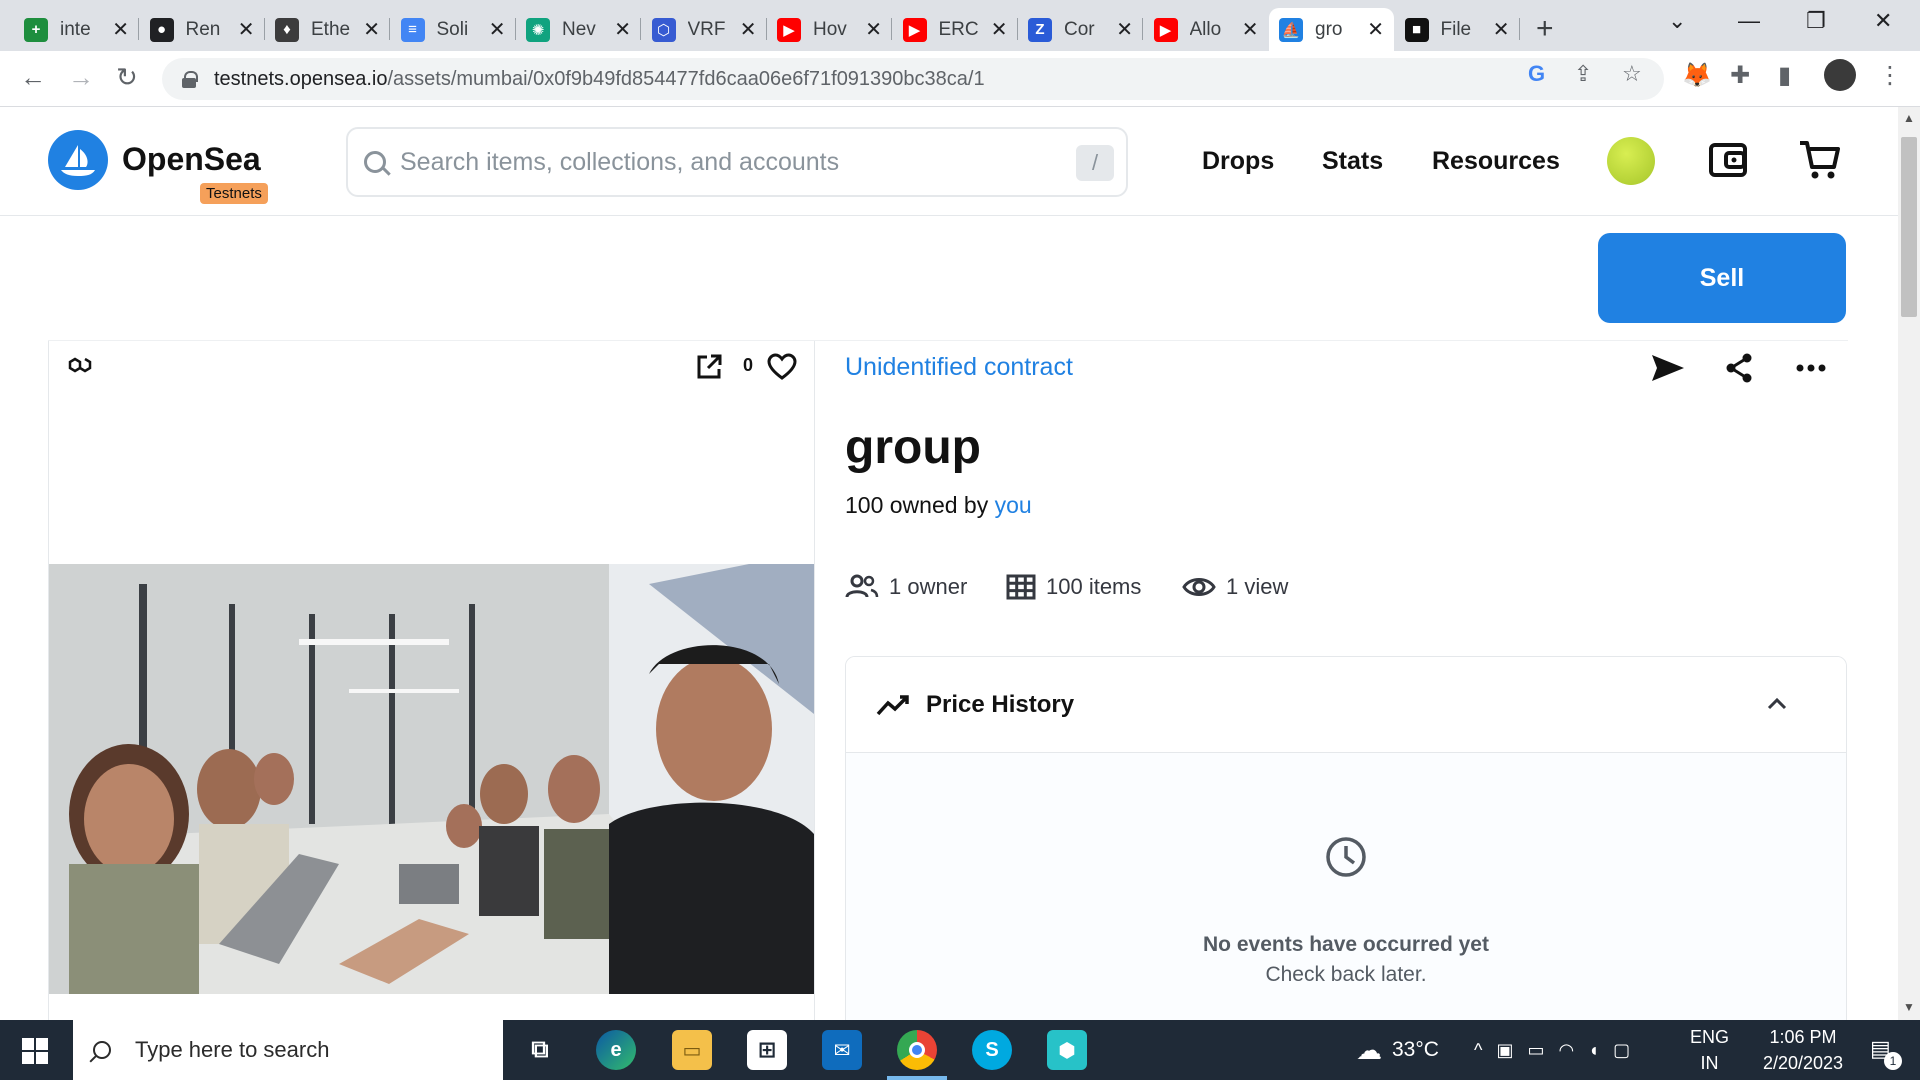 The height and width of the screenshot is (1080, 1920). What do you see at coordinates (1504, 1050) in the screenshot?
I see `meet-now-icon: ▣` at bounding box center [1504, 1050].